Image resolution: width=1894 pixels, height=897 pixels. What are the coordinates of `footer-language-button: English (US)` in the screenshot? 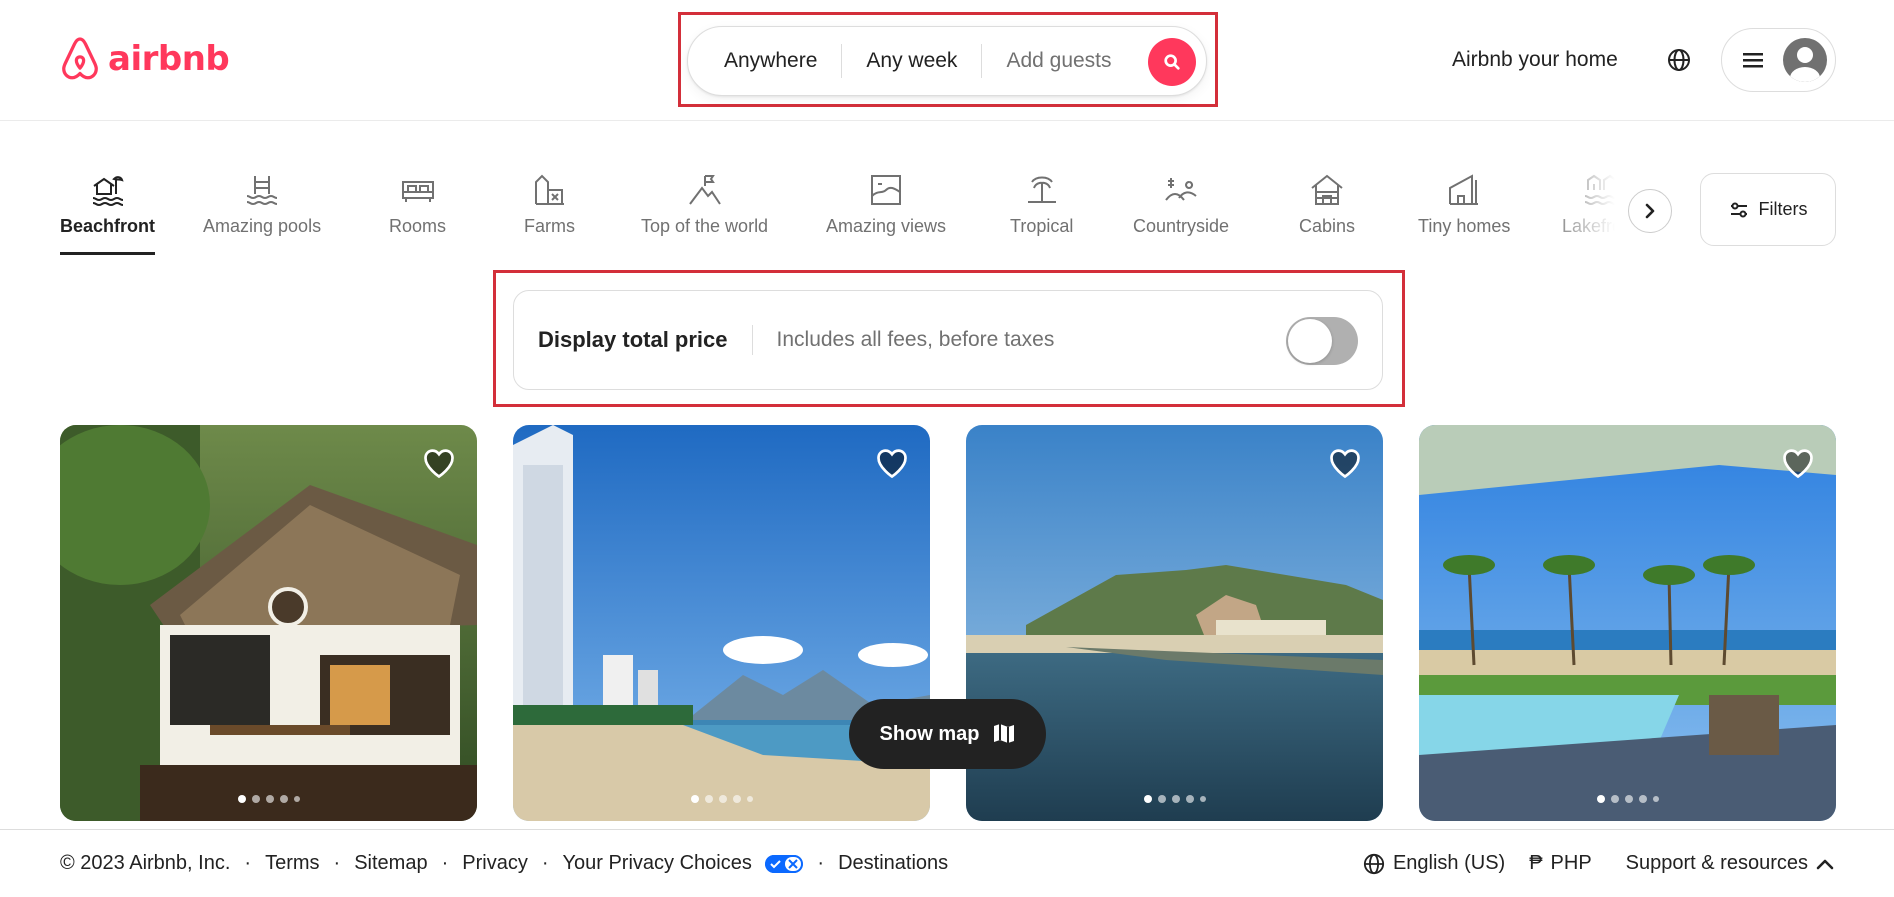 It's located at (1434, 863).